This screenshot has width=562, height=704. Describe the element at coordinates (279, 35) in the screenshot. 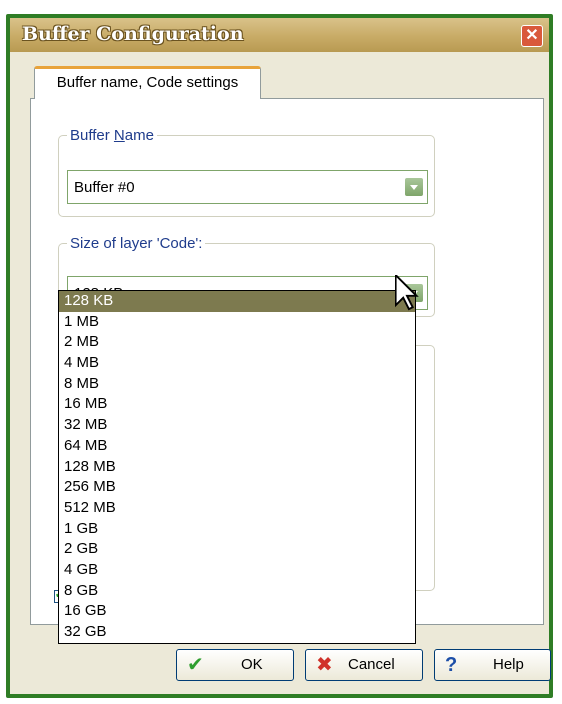

I see `title-bar: Buffer Configuration ✕` at that location.